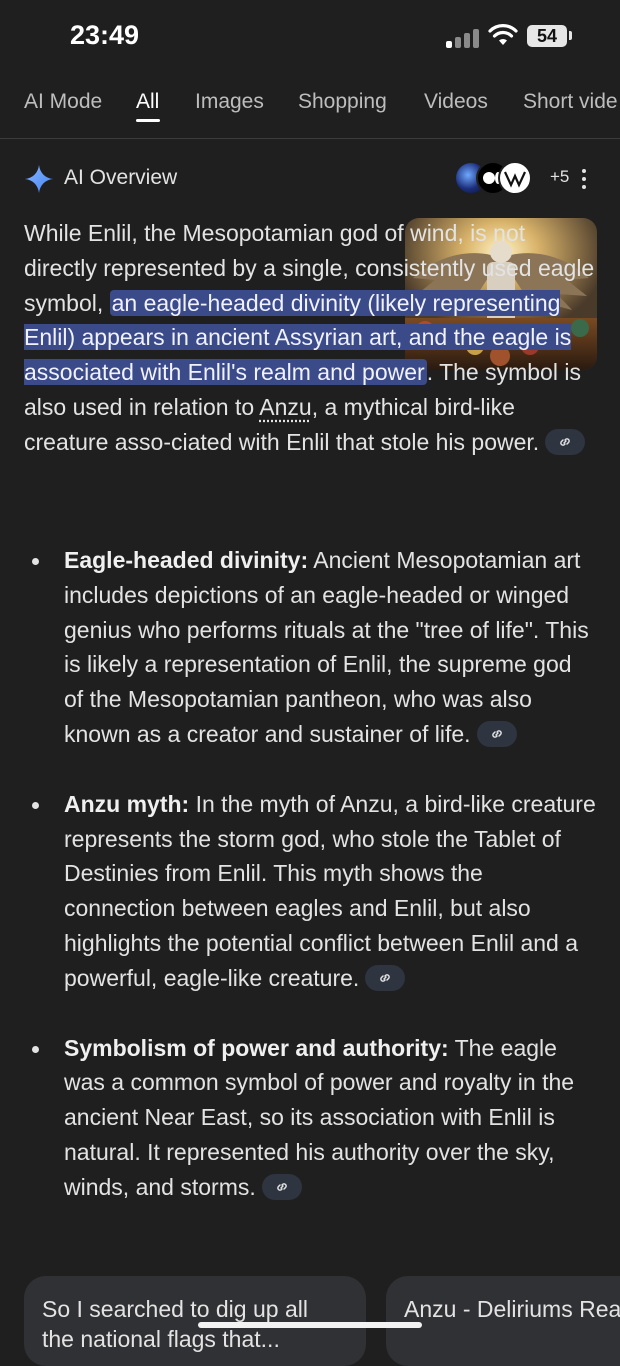 This screenshot has width=620, height=1366. Describe the element at coordinates (456, 102) in the screenshot. I see `tab-videos: Videos` at that location.